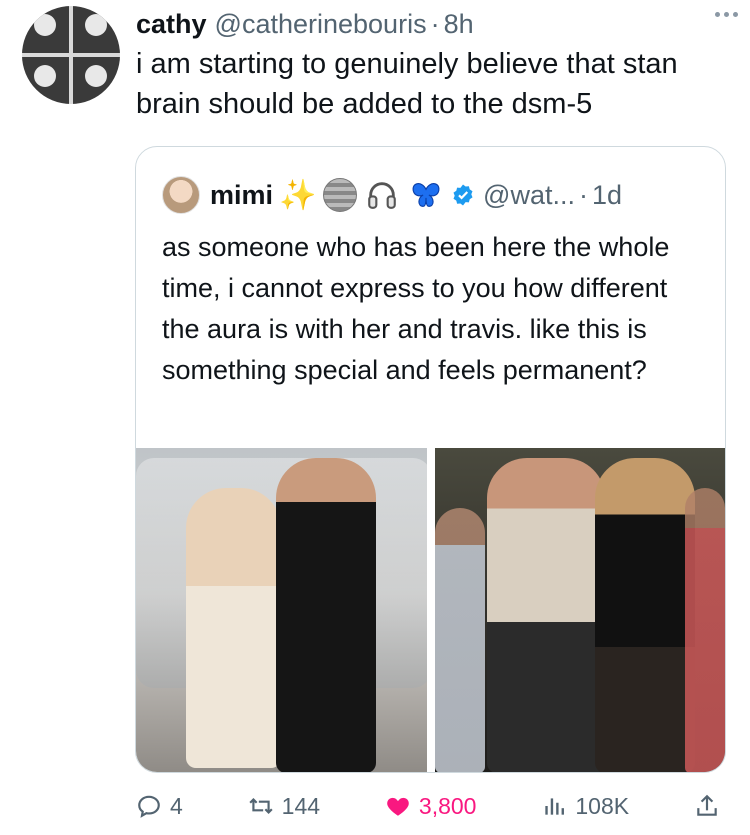  I want to click on views-button: 108K, so click(585, 806).